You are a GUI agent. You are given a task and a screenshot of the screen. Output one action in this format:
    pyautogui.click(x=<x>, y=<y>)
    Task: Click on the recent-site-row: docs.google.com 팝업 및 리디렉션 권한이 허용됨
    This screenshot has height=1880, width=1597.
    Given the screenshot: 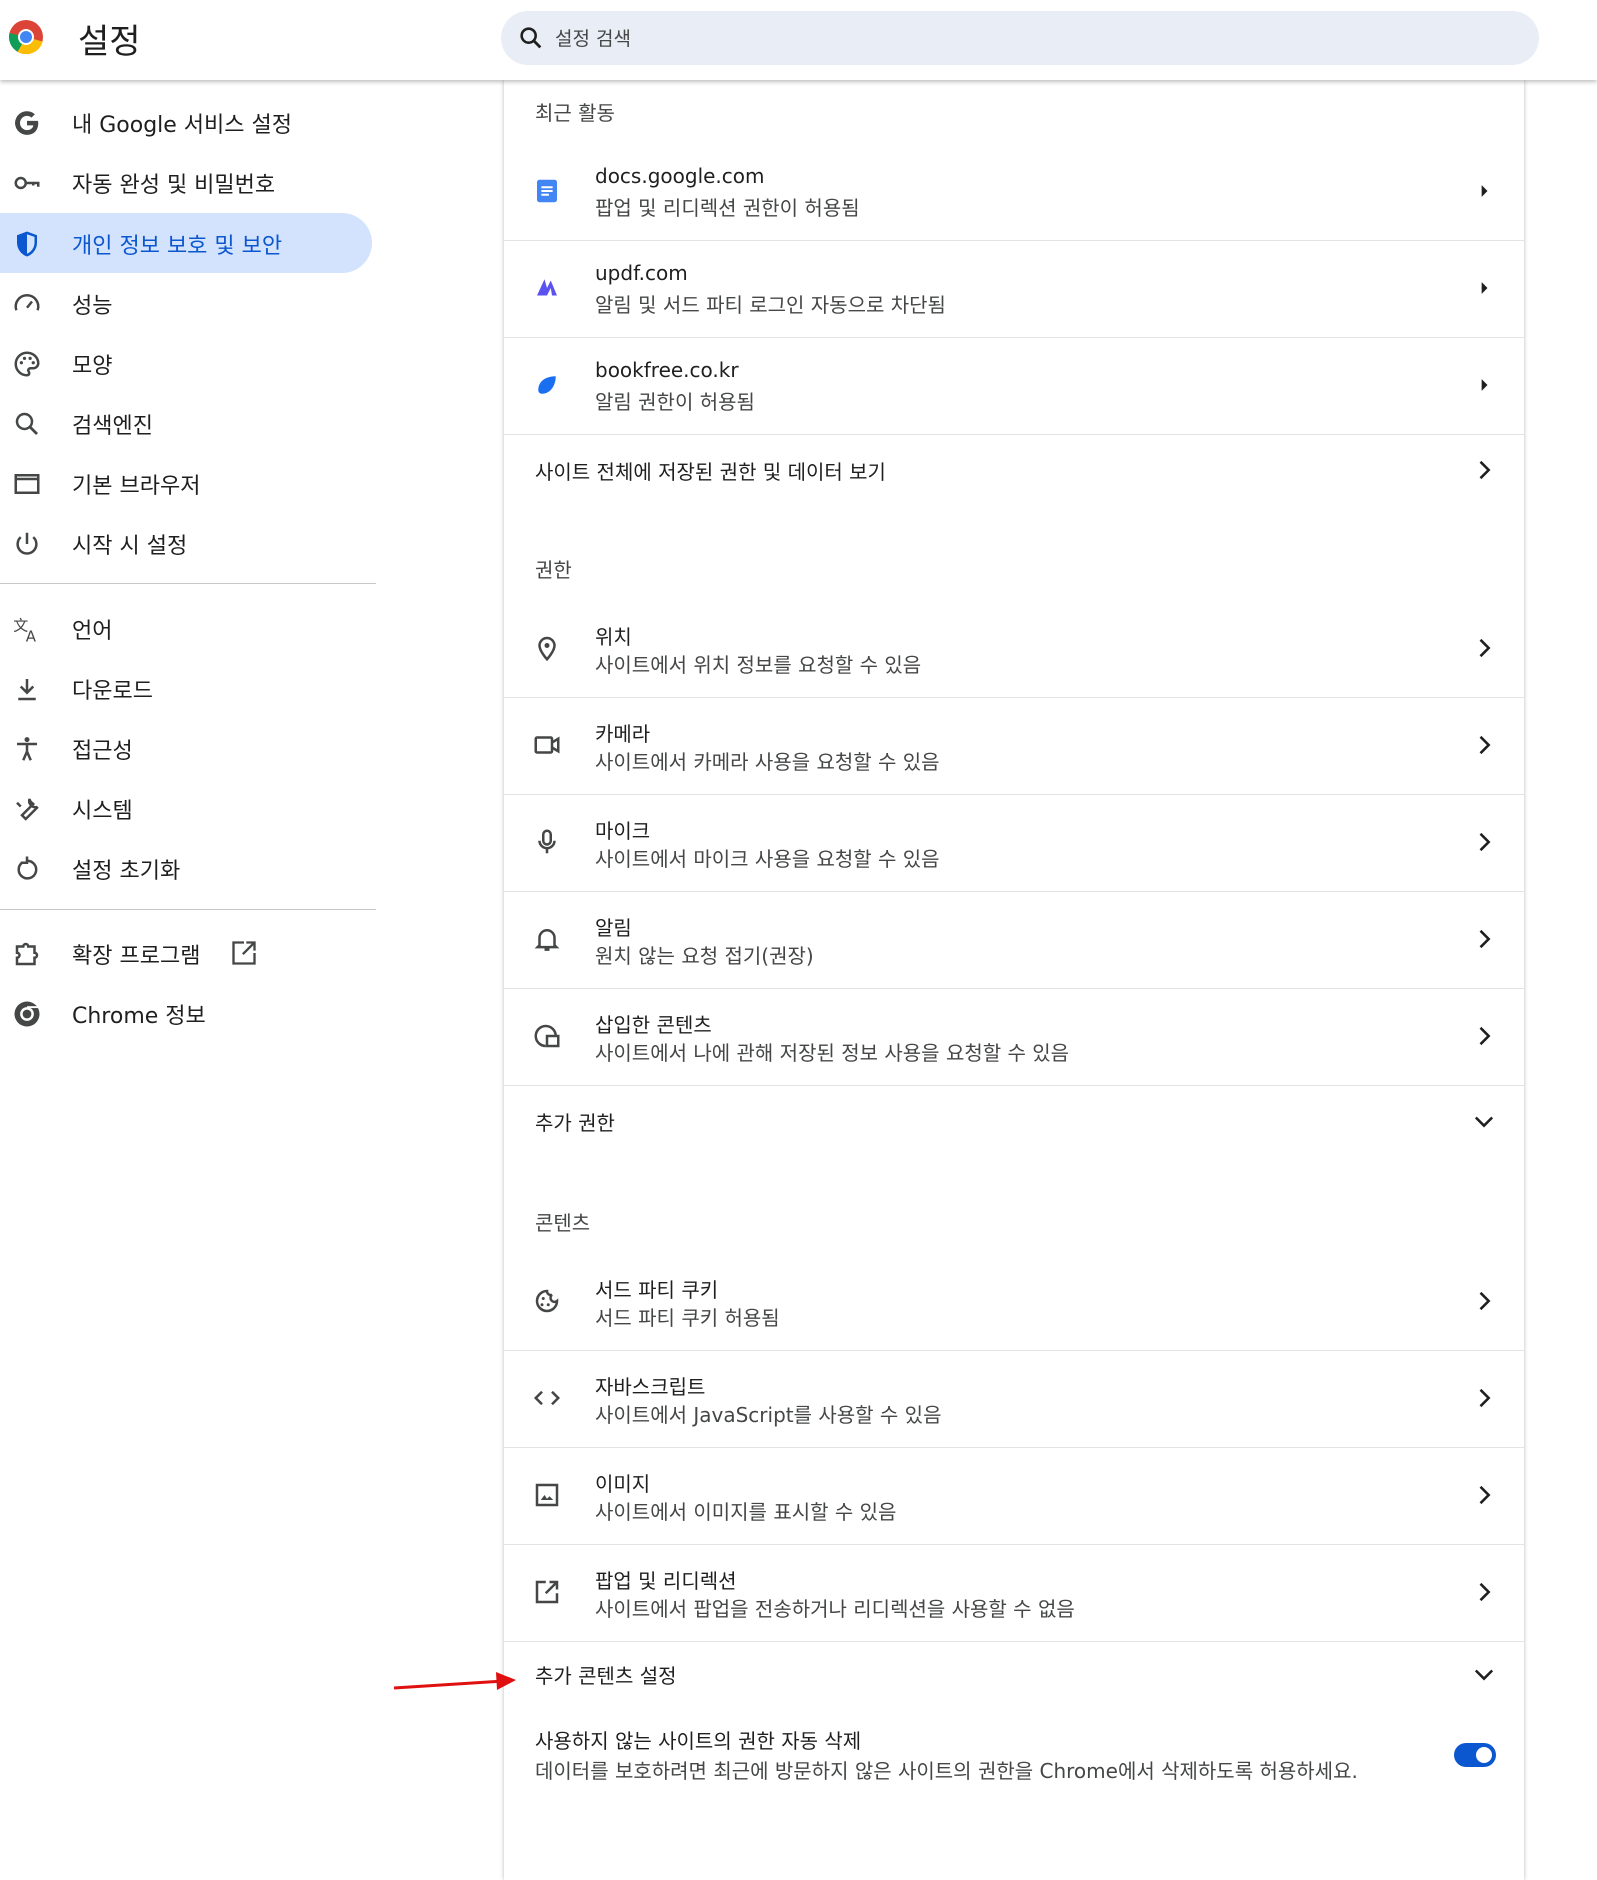 What is the action you would take?
    pyautogui.click(x=1014, y=192)
    